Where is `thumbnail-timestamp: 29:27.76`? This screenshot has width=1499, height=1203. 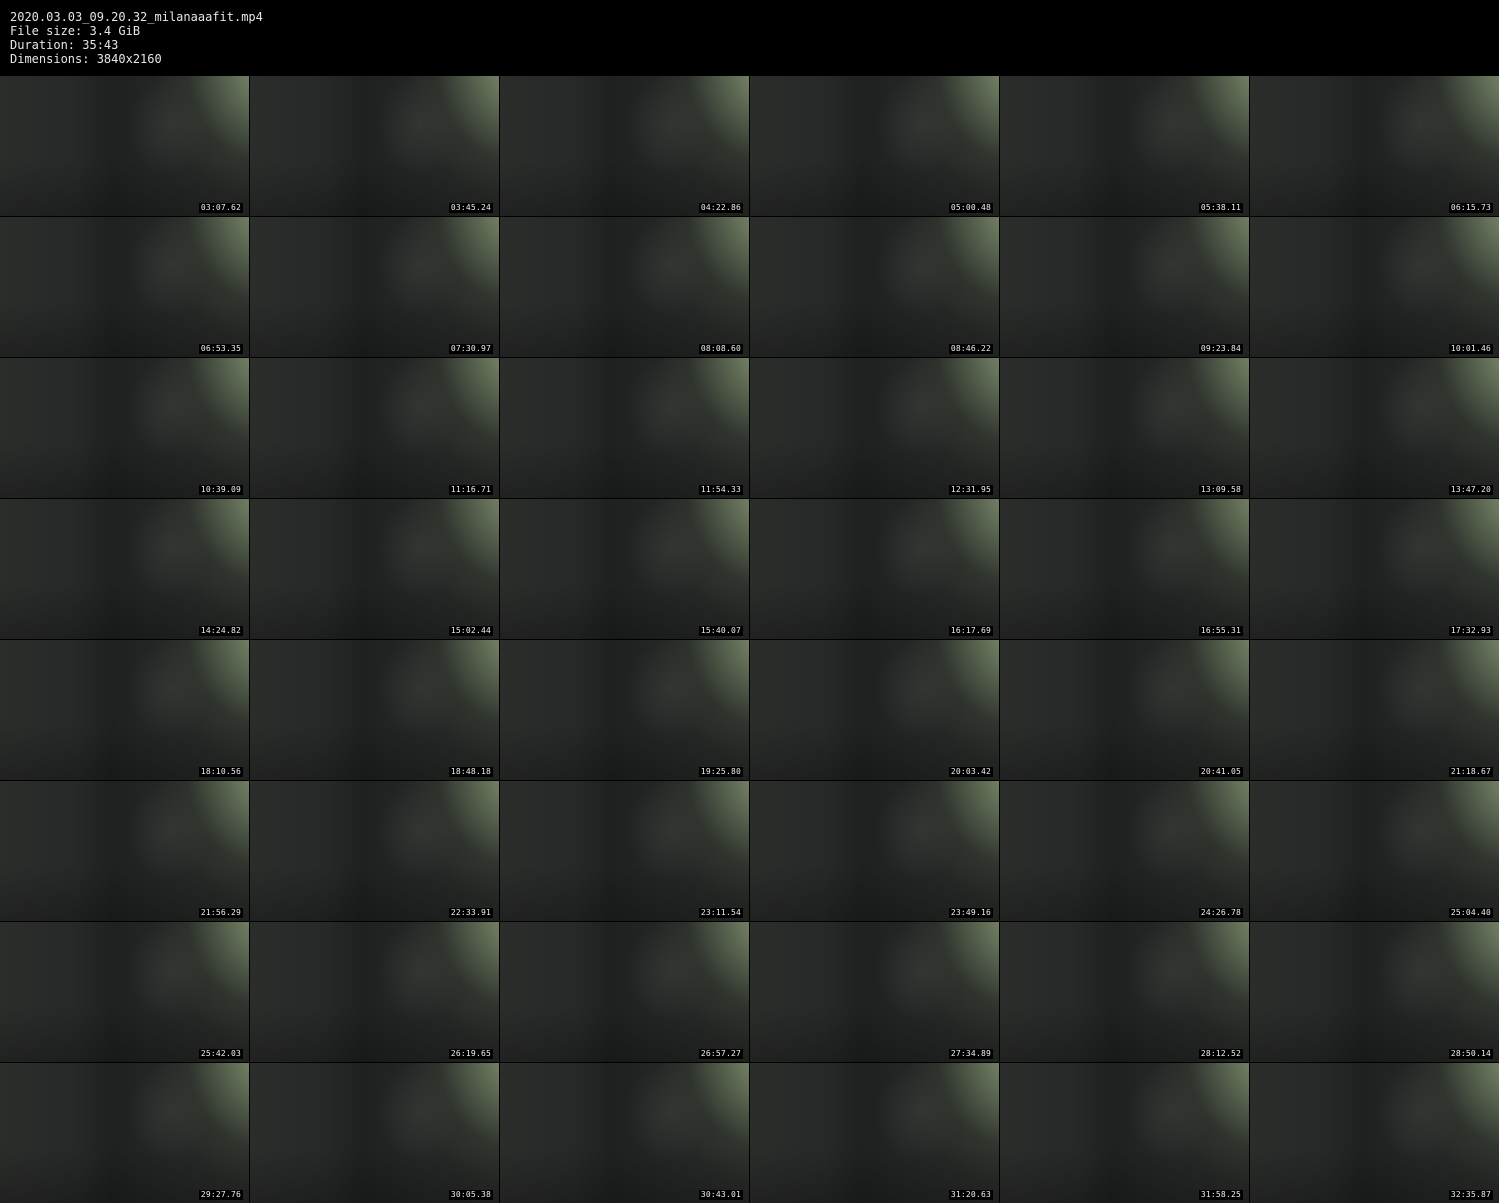 thumbnail-timestamp: 29:27.76 is located at coordinates (220, 1195).